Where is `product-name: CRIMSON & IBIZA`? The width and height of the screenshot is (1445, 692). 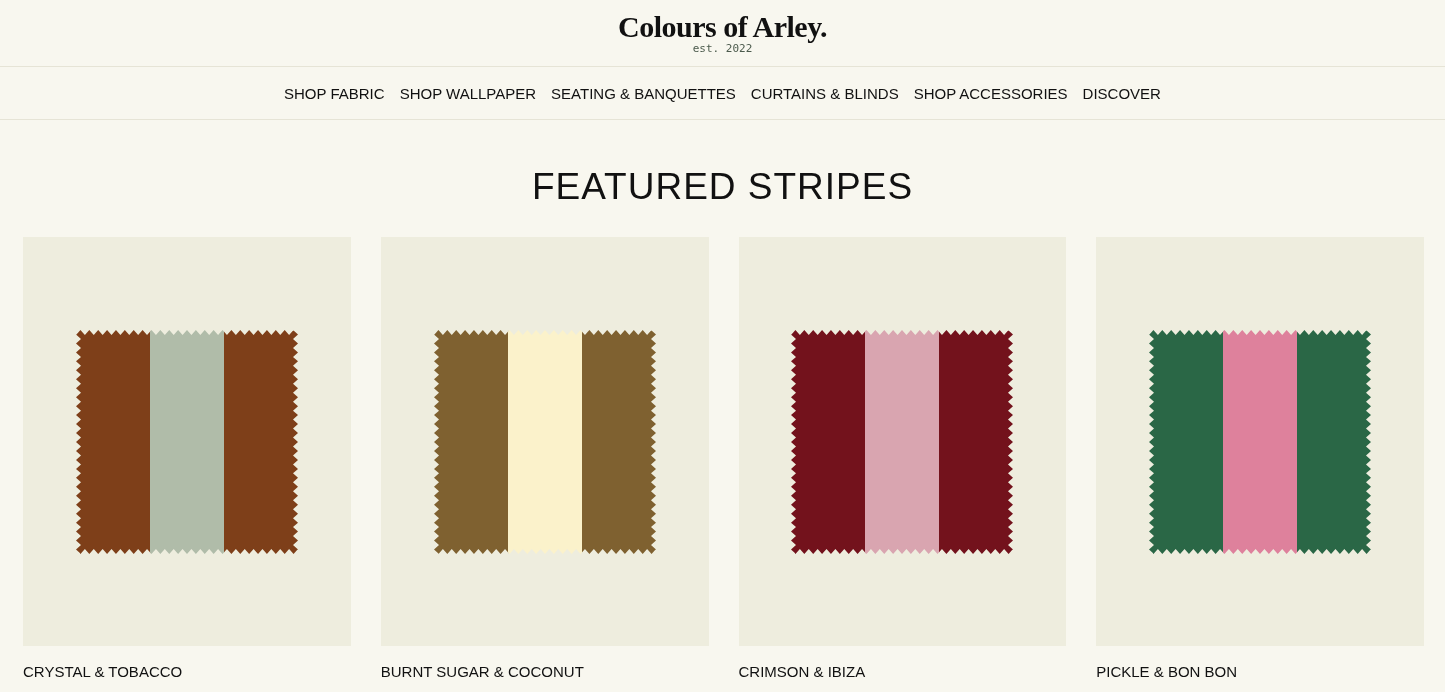 product-name: CRIMSON & IBIZA is located at coordinates (902, 671).